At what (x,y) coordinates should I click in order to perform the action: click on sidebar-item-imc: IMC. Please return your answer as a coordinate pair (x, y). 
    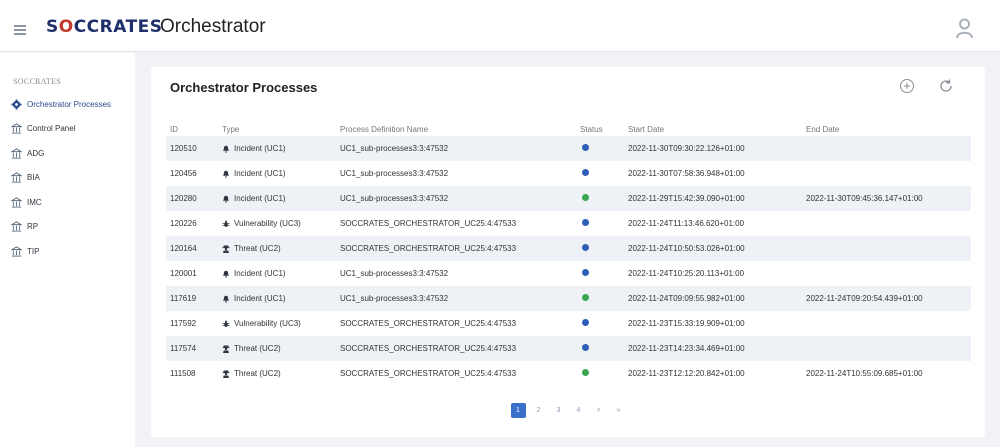
    Looking at the image, I should click on (26, 202).